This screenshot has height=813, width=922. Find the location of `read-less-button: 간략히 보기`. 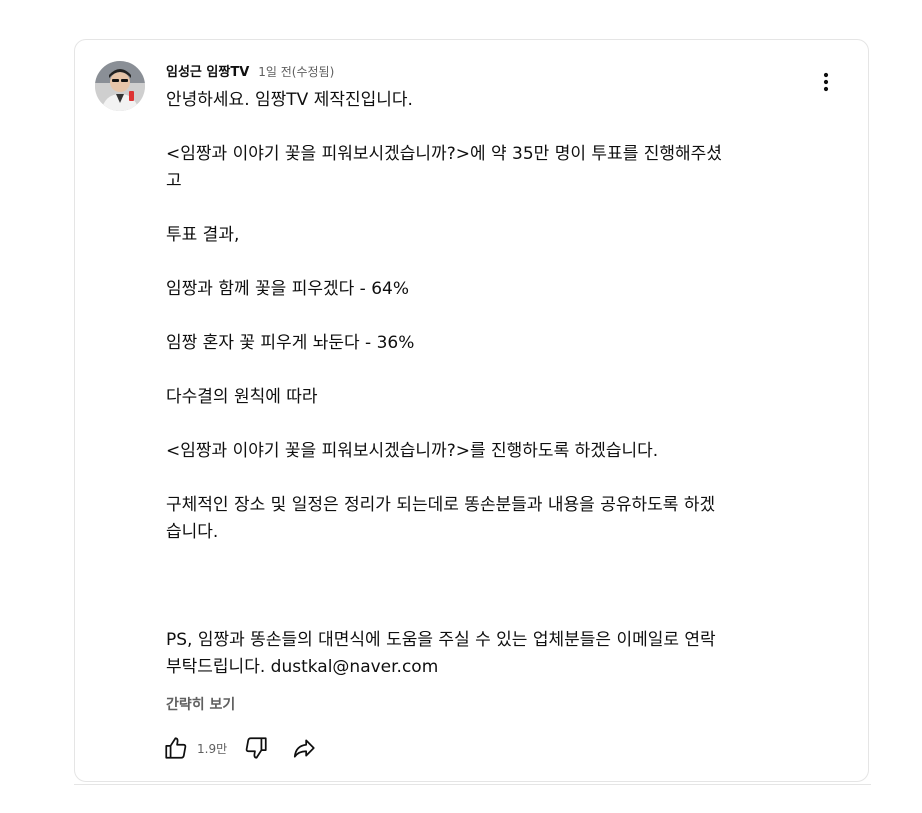

read-less-button: 간략히 보기 is located at coordinates (200, 704).